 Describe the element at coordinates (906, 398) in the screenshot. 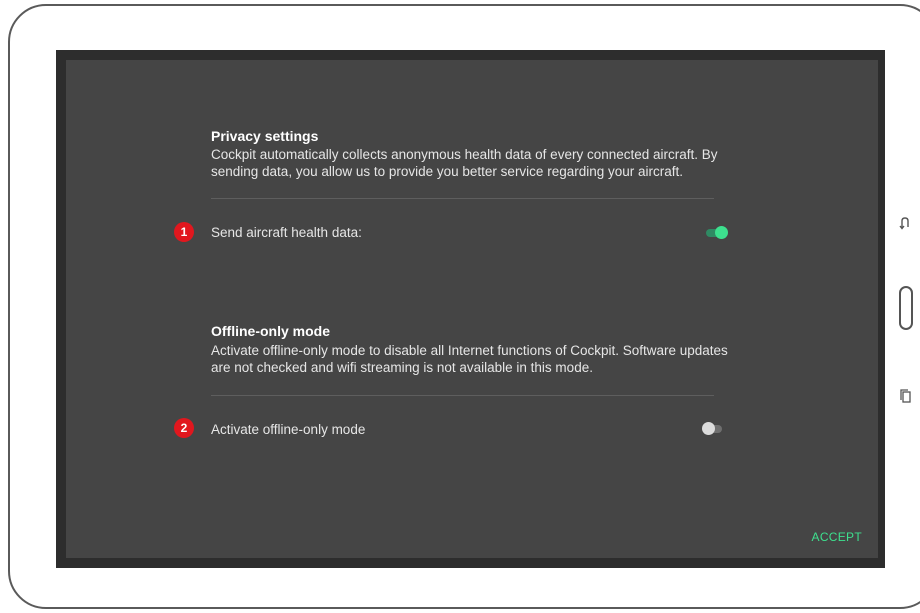

I see `recents-icon` at that location.